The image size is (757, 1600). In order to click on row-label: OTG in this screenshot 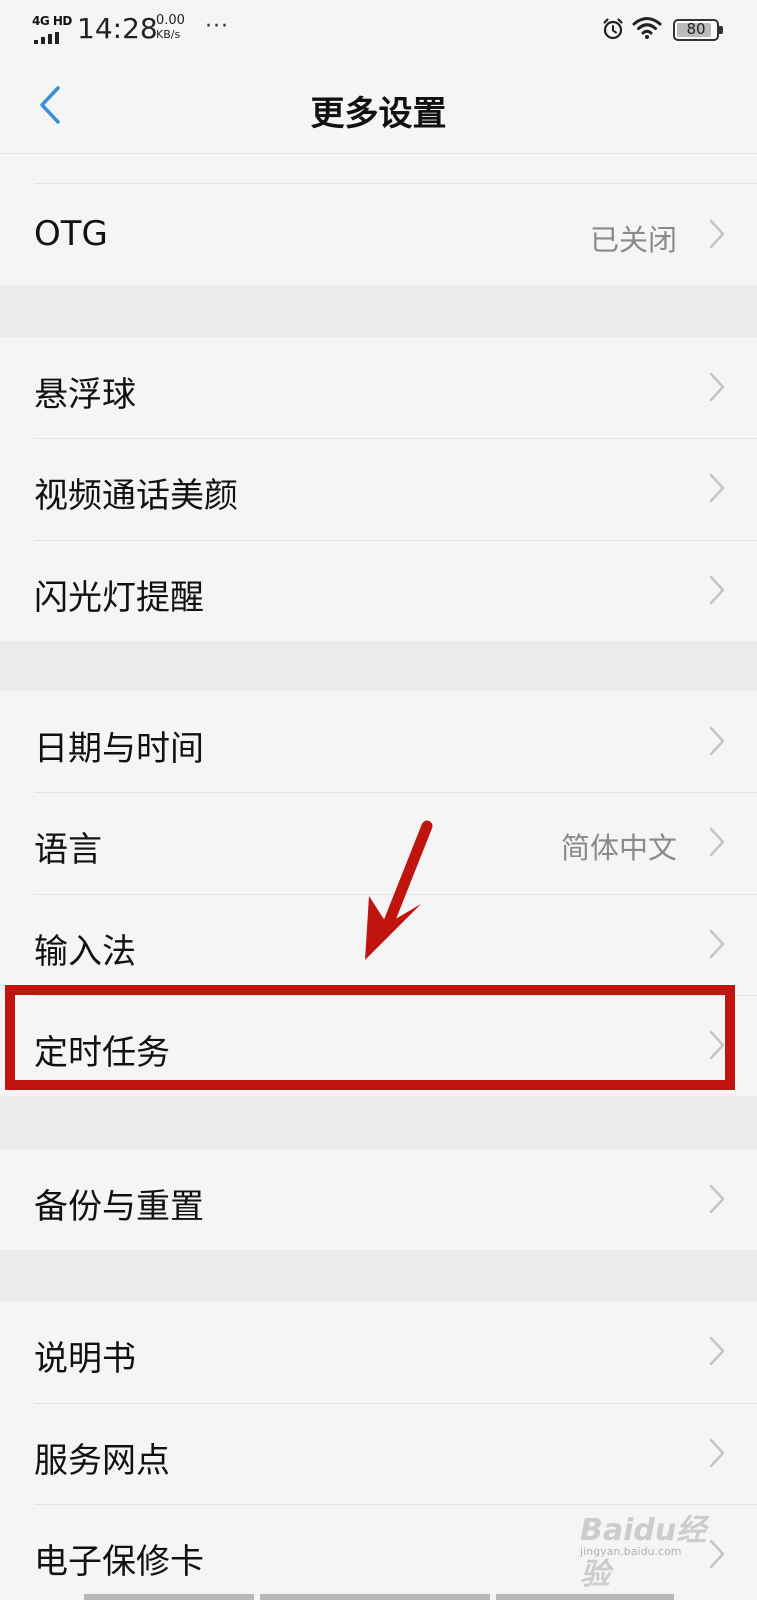, I will do `click(71, 234)`.